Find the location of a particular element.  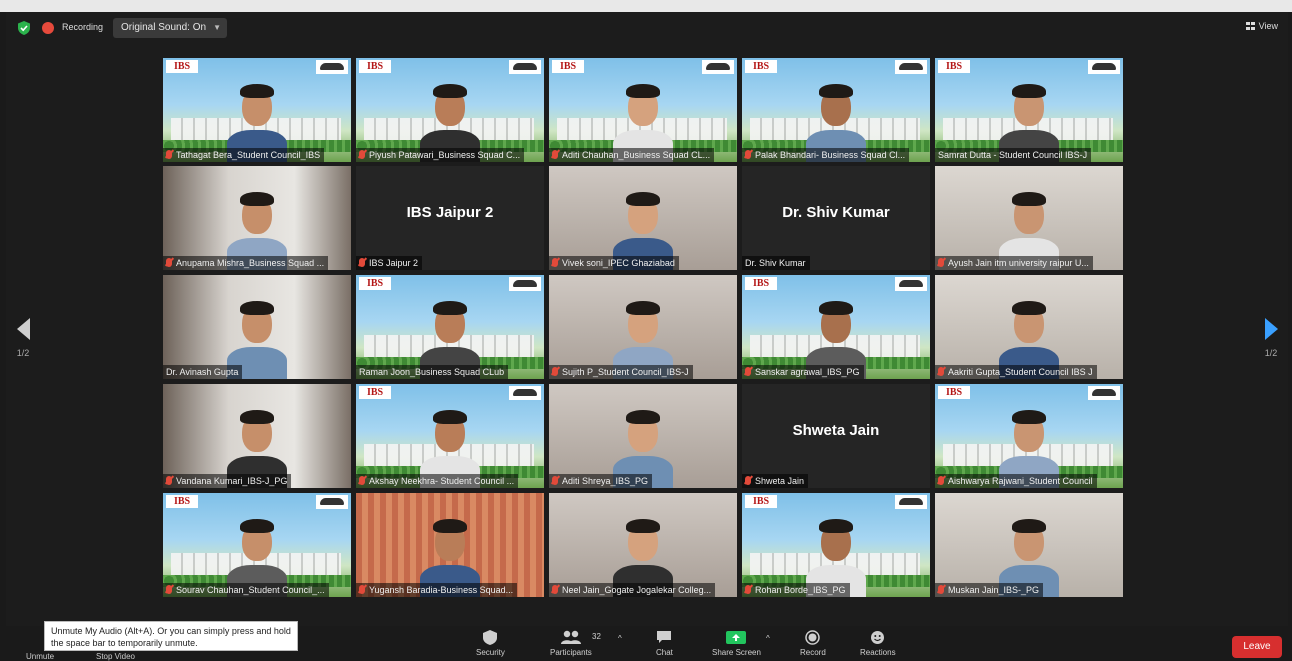

chevron-down-icon: ▼ is located at coordinates (217, 28).